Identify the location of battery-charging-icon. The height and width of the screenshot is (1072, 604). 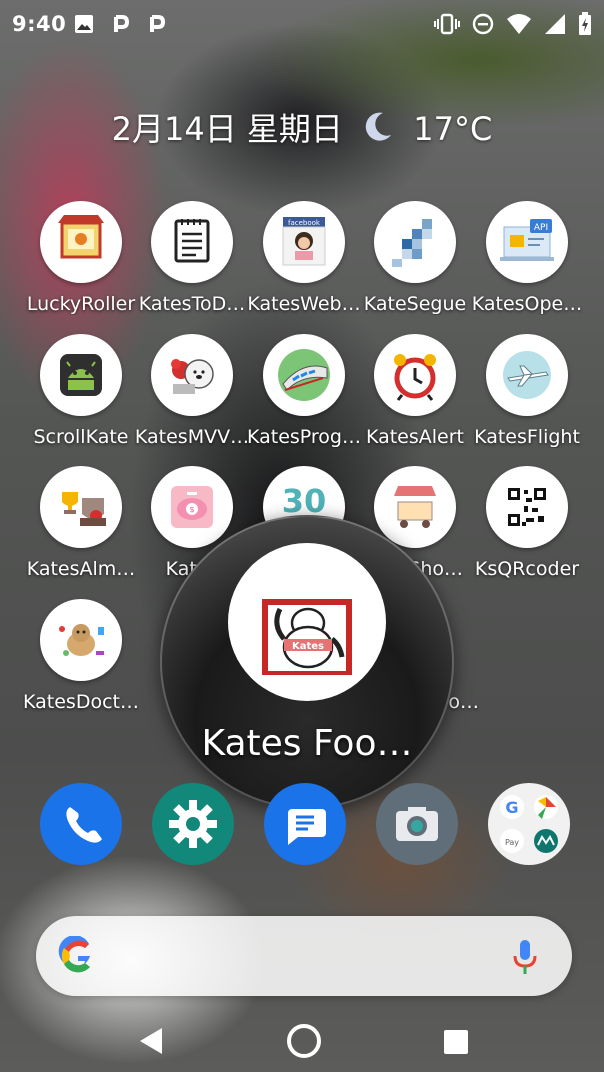
(585, 23).